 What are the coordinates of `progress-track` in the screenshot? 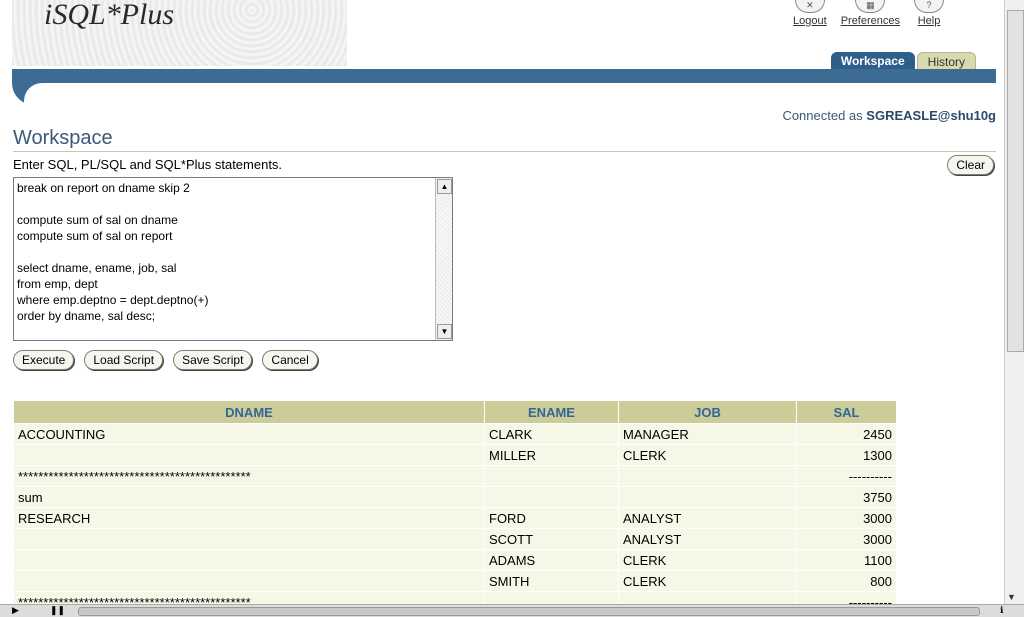 It's located at (529, 611).